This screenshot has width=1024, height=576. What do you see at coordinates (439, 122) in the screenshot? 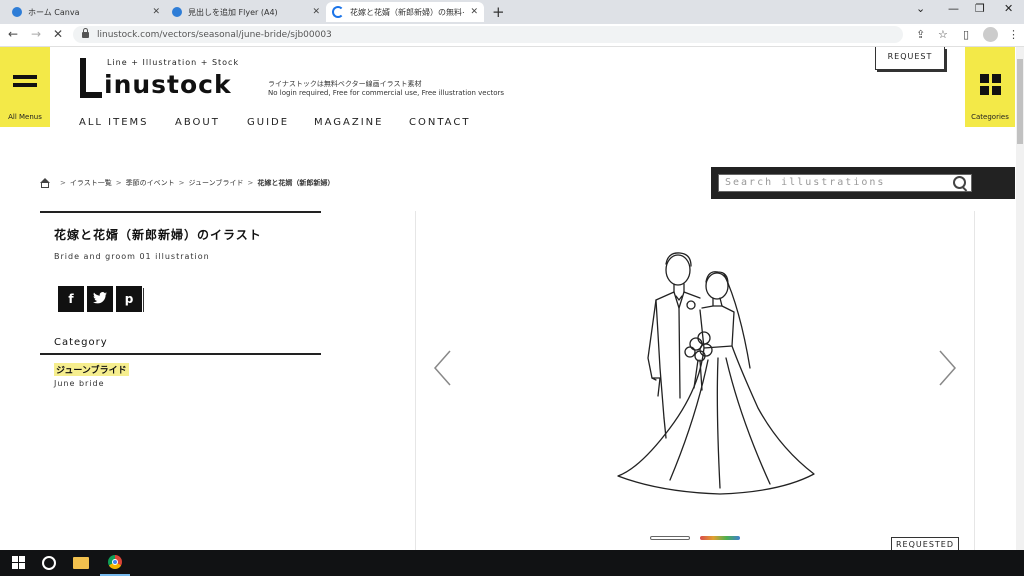
I see `nav-contact: CONTACT` at bounding box center [439, 122].